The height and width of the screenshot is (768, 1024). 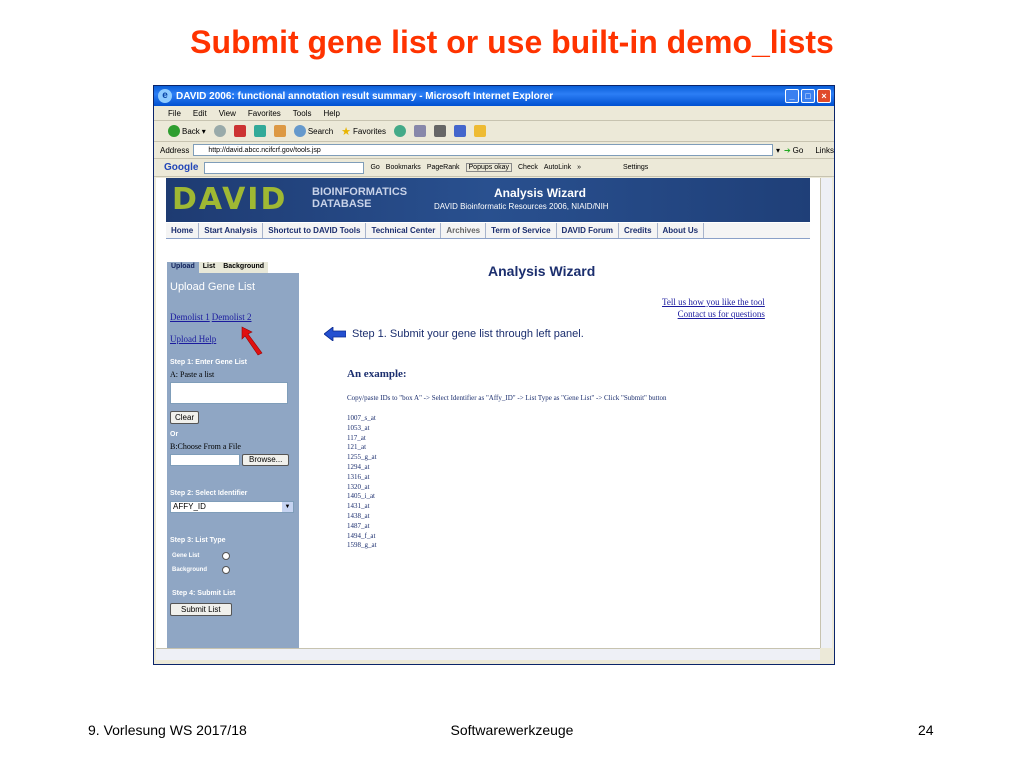 I want to click on step2-label: Step 2: Select Identifier, so click(x=209, y=493).